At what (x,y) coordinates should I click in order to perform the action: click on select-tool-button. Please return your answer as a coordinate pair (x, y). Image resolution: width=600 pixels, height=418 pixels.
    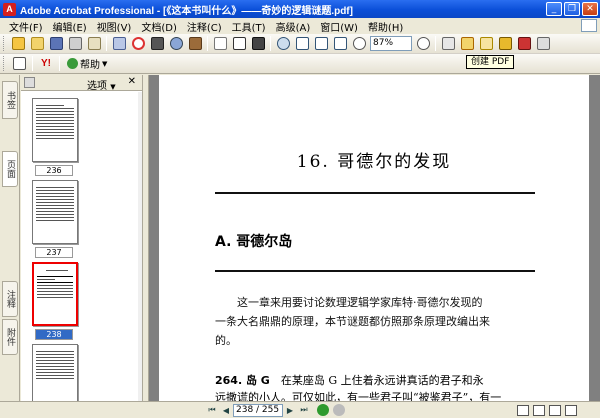
    Looking at the image, I should click on (239, 43).